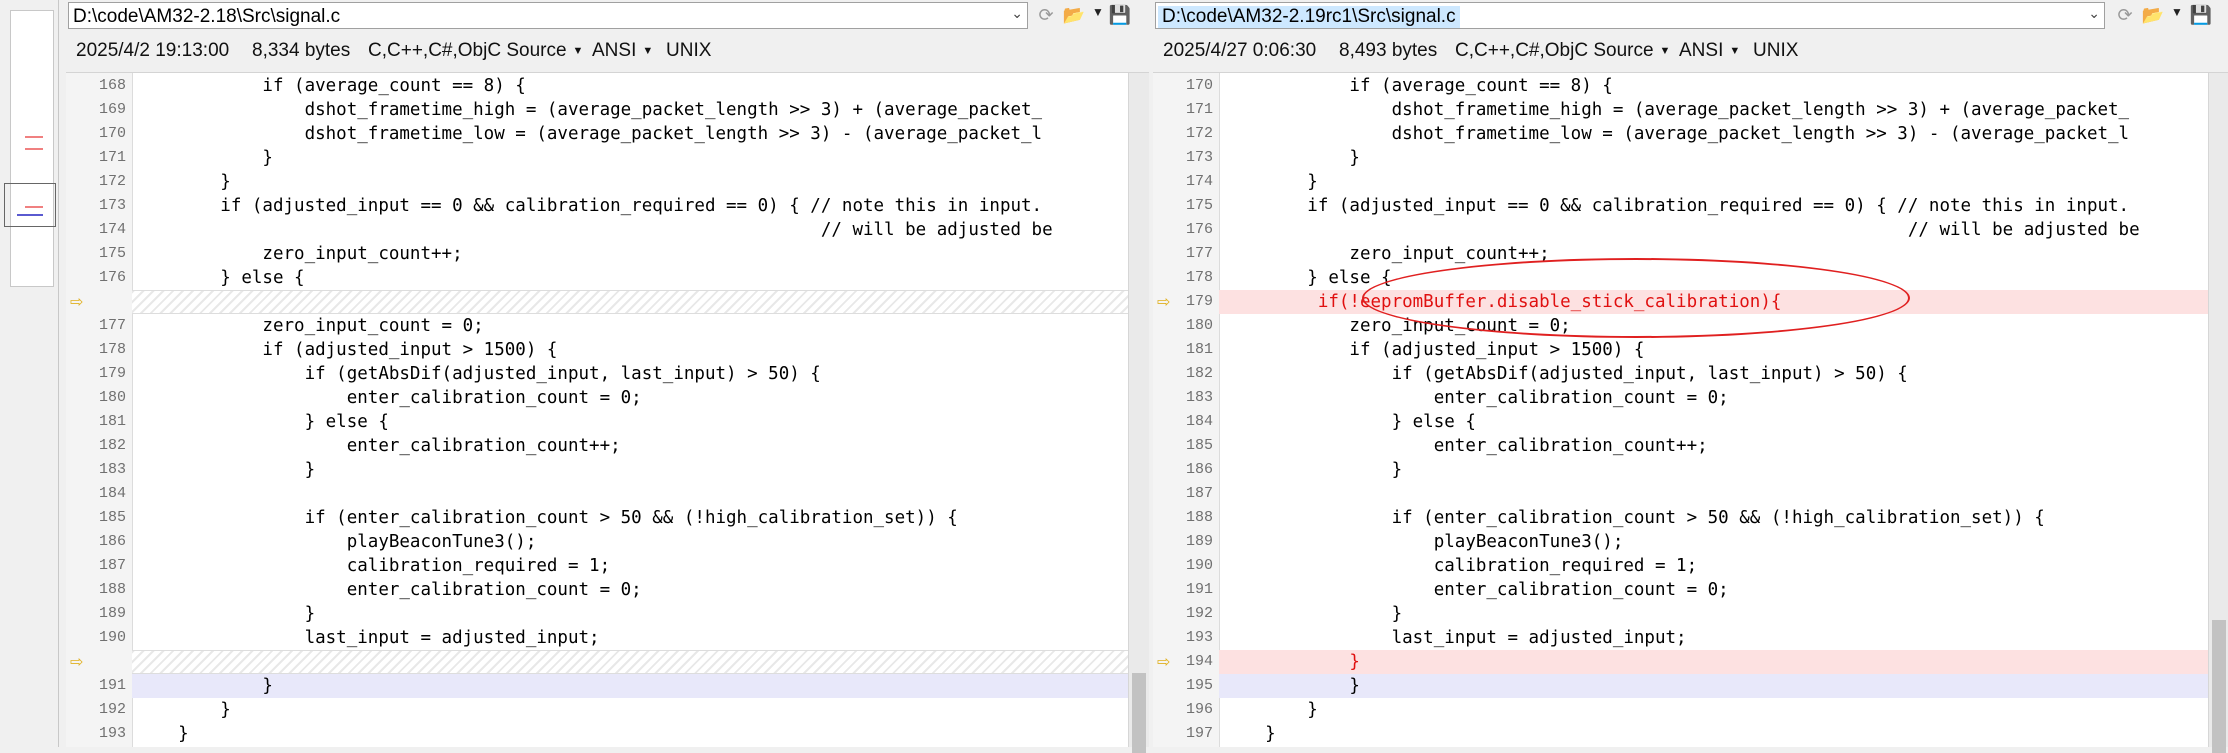 This screenshot has width=2228, height=753. What do you see at coordinates (1690, 182) in the screenshot?
I see `code-line: 174 }` at bounding box center [1690, 182].